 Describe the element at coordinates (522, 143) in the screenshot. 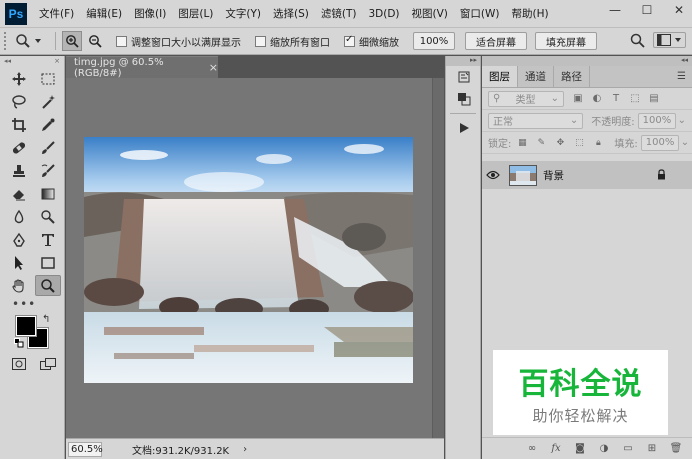

I see `lock-transparency-icon: ▦` at that location.